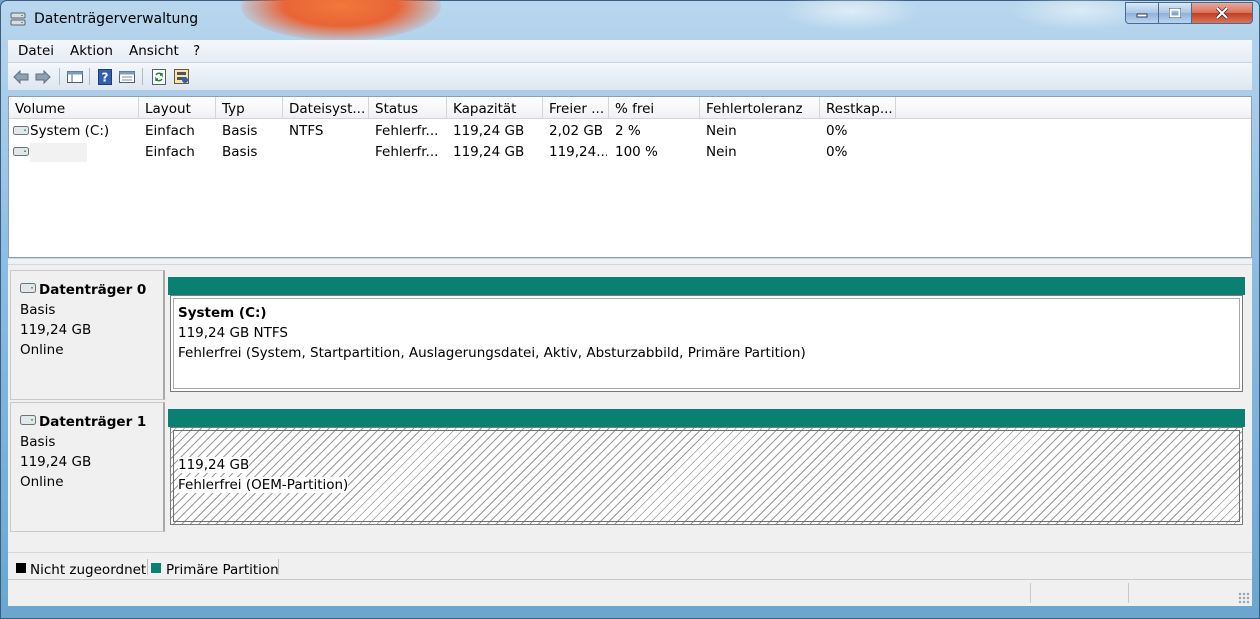  What do you see at coordinates (214, 465) in the screenshot?
I see `partition-size-fs: 119,24 GB` at bounding box center [214, 465].